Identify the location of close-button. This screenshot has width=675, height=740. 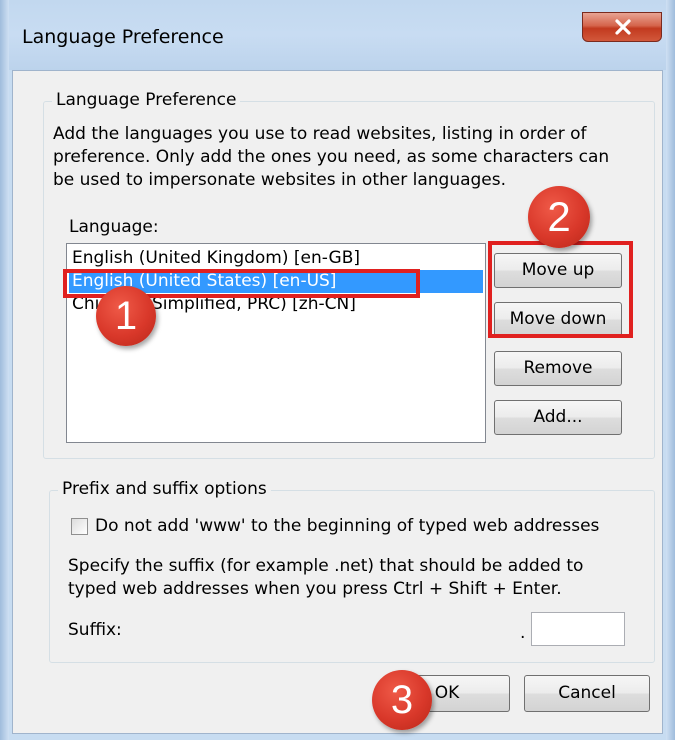
(622, 27).